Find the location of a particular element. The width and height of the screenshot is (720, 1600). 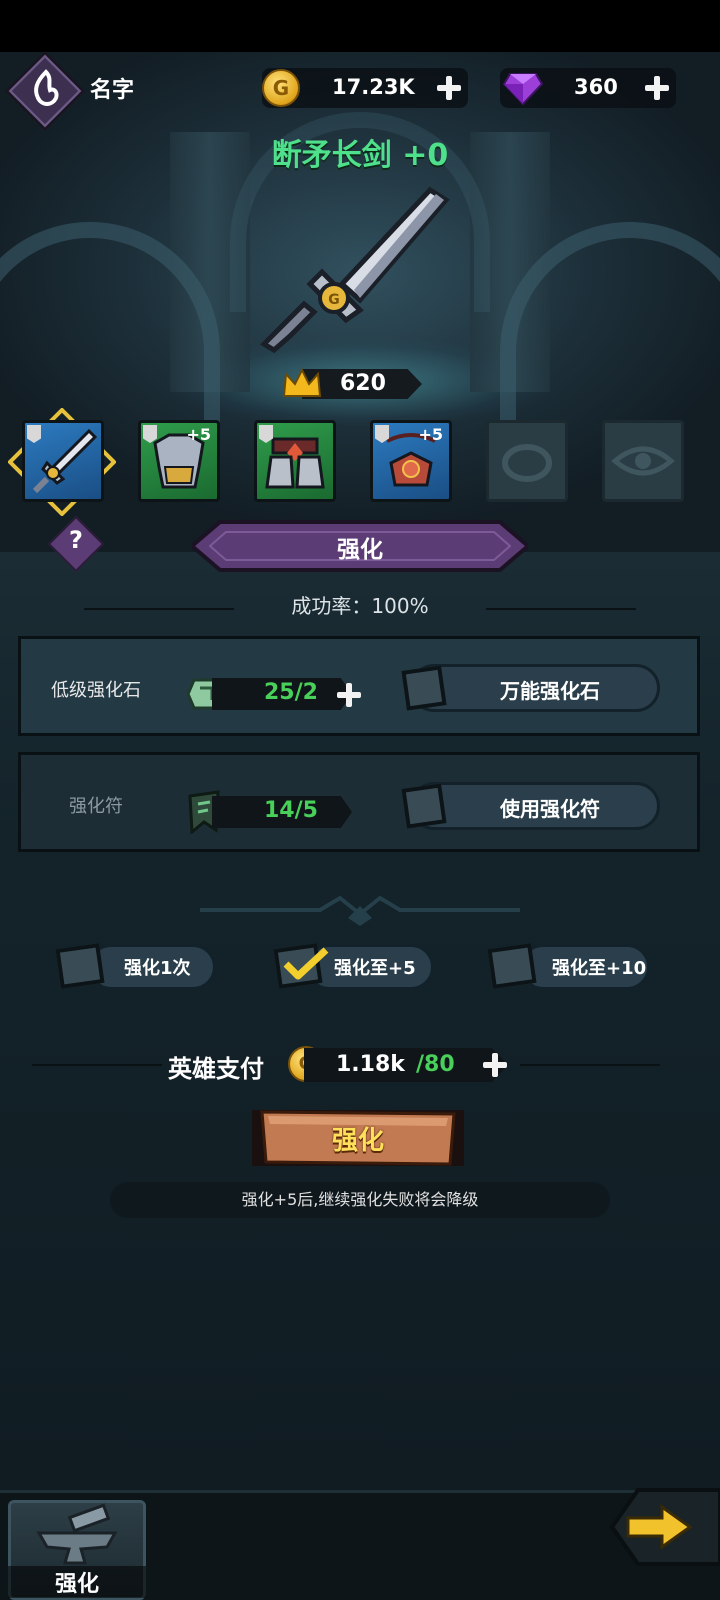

slot-sword is located at coordinates (63, 461).